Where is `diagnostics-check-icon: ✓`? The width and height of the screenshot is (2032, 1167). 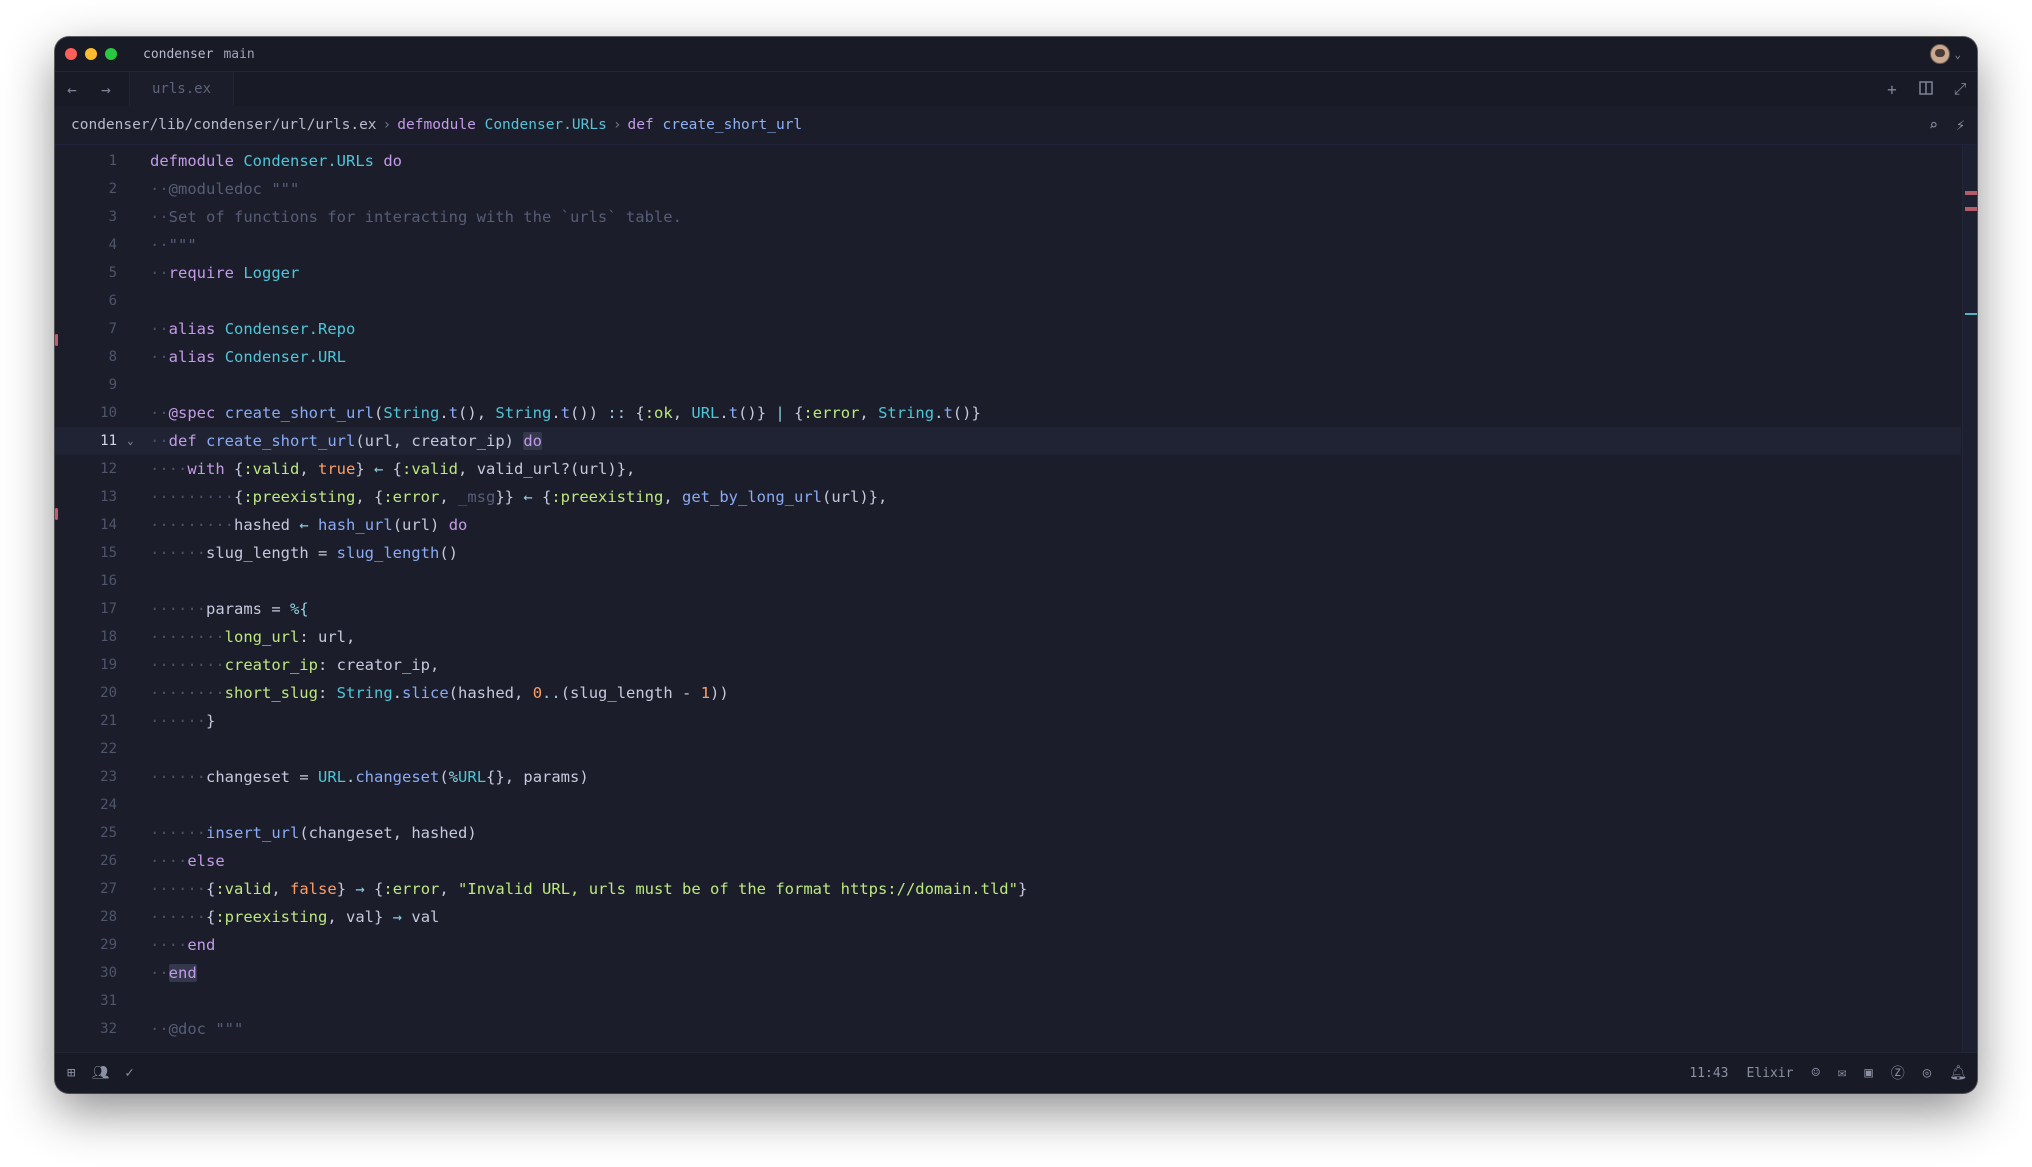
diagnostics-check-icon: ✓ is located at coordinates (129, 1073).